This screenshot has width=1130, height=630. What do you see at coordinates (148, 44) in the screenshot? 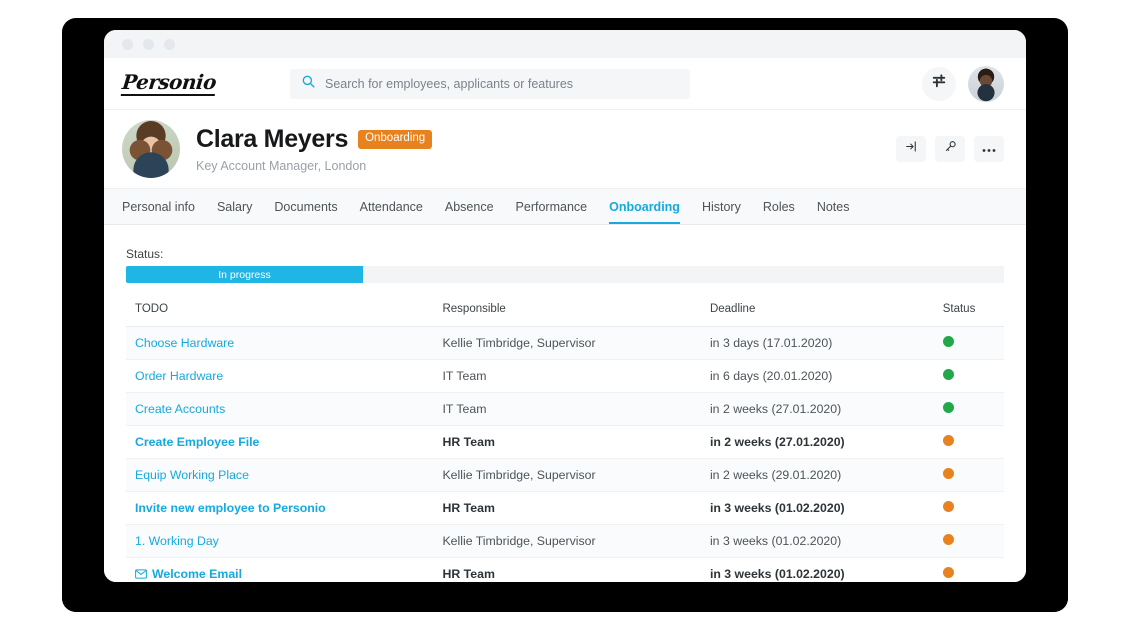
I see `window-minimize-dot` at bounding box center [148, 44].